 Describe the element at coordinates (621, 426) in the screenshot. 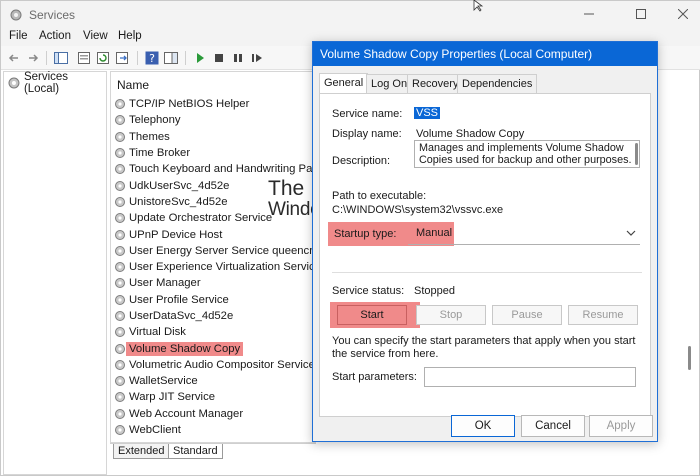

I see `apply-button: Apply` at that location.